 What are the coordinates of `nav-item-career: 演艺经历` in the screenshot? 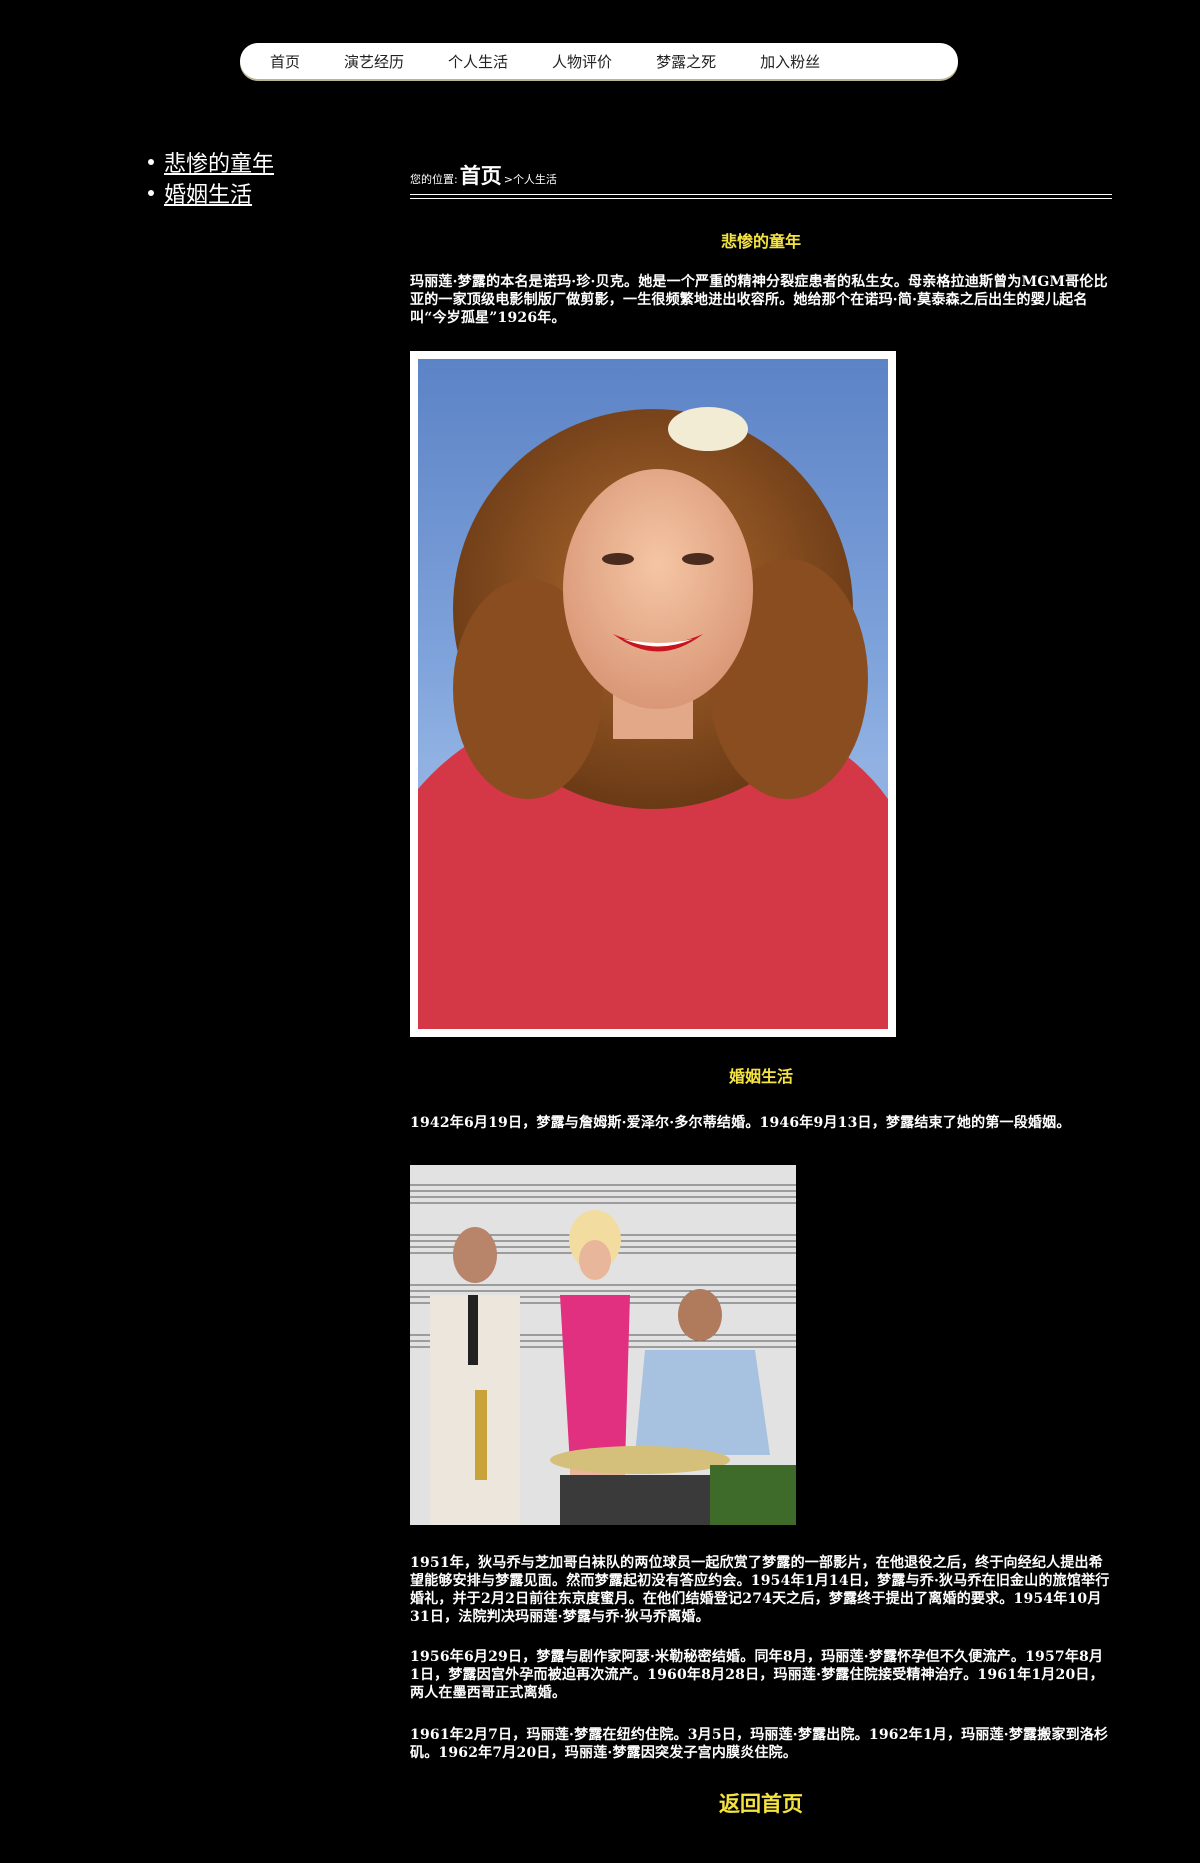 It's located at (374, 61).